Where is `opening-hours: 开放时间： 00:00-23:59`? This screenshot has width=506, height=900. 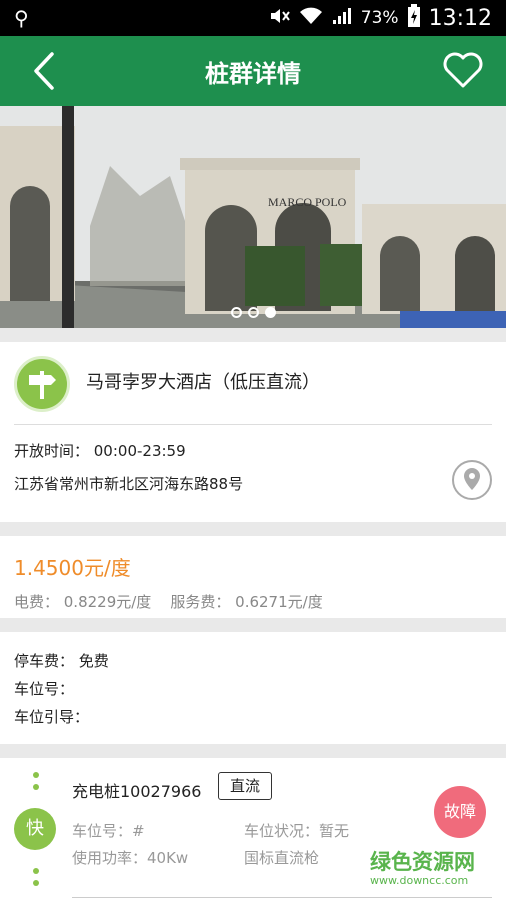 opening-hours: 开放时间： 00:00-23:59 is located at coordinates (100, 451).